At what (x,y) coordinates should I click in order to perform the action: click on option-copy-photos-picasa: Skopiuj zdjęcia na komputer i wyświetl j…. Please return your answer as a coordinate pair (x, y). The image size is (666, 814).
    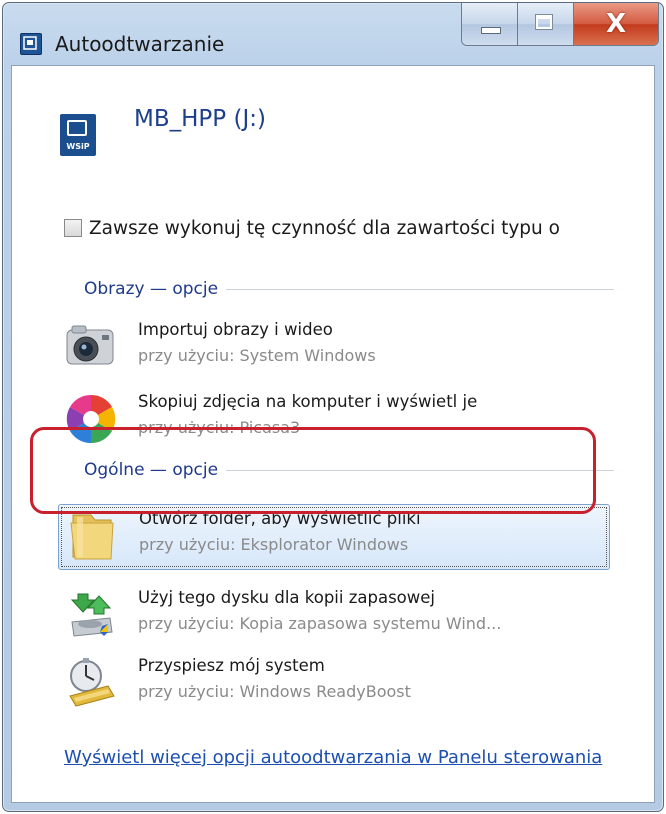
    Looking at the image, I should click on (334, 418).